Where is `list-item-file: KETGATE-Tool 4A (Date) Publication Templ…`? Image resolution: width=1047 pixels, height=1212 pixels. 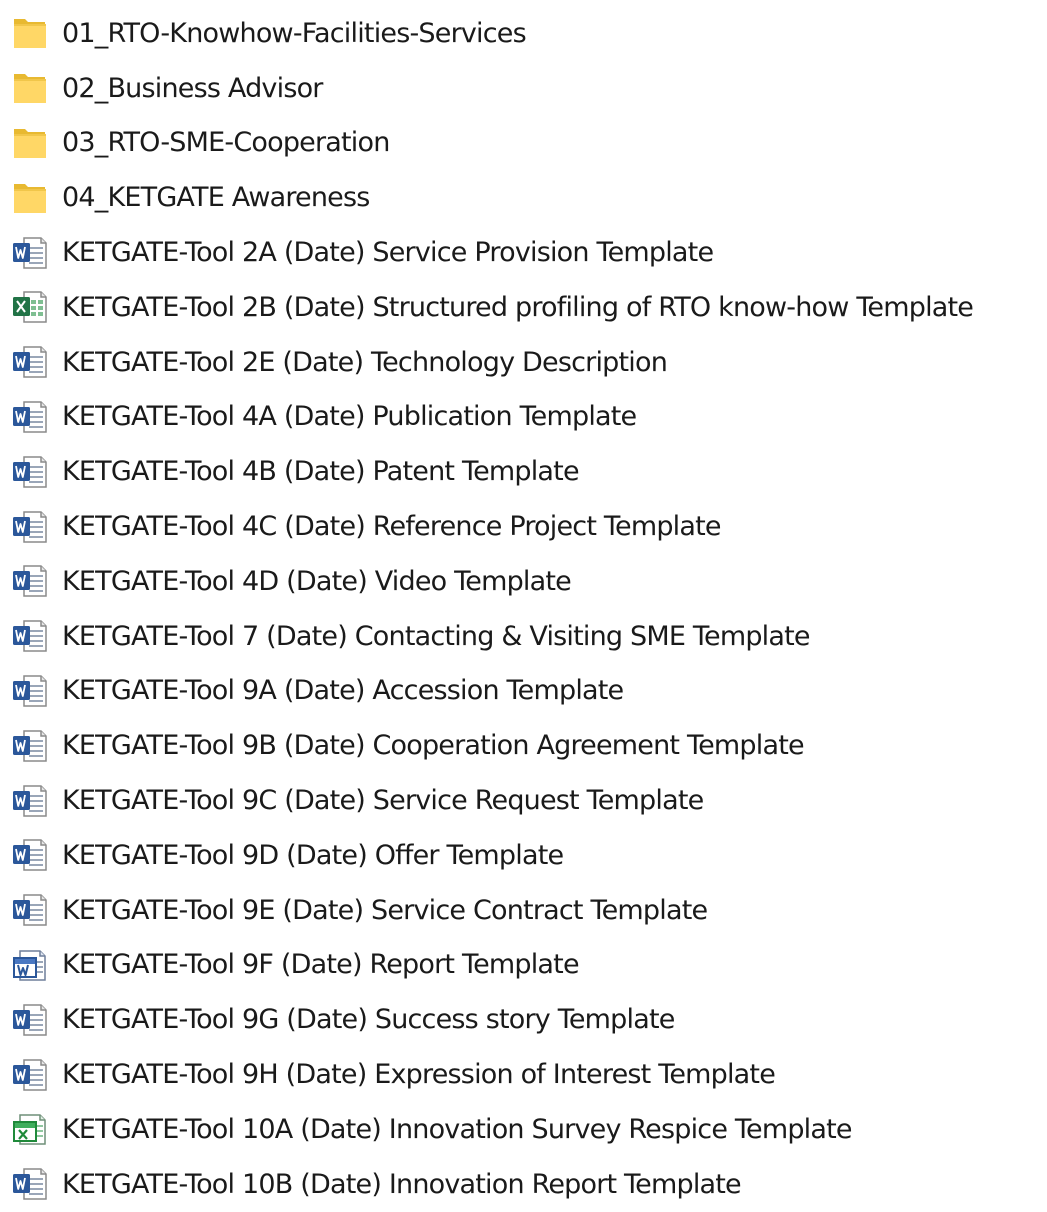 list-item-file: KETGATE-Tool 4A (Date) Publication Templ… is located at coordinates (523, 417).